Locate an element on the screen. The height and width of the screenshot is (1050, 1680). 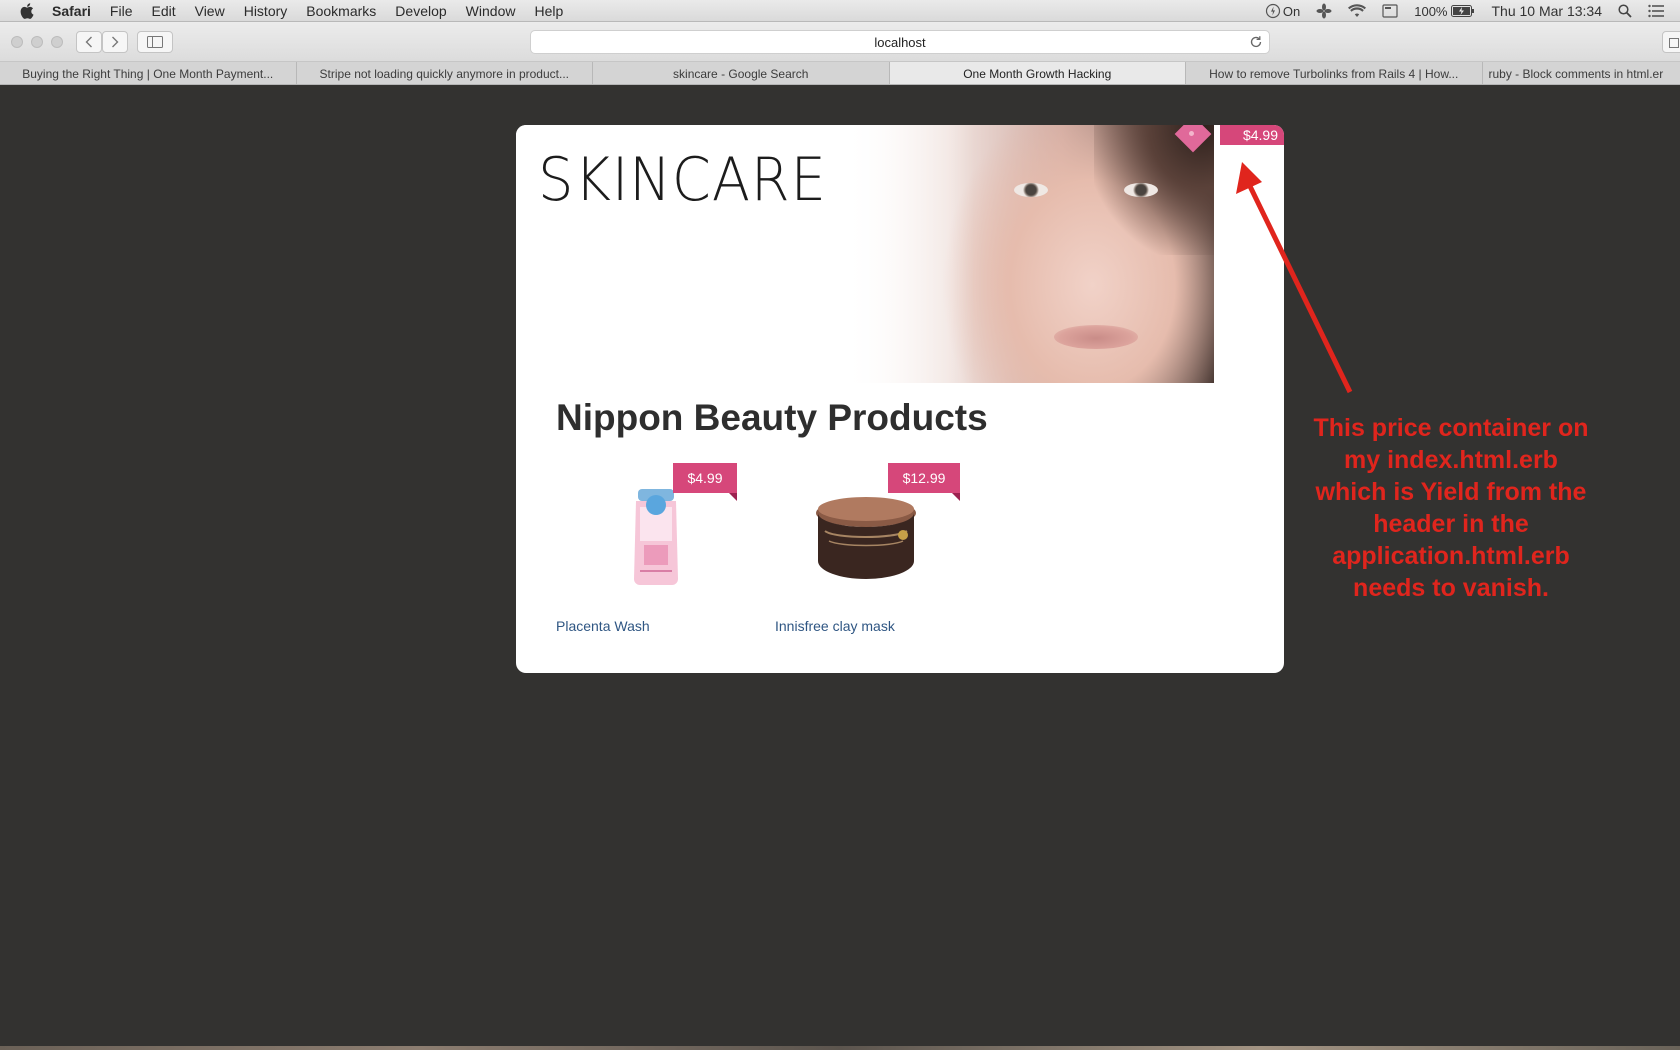
header-banner: SKINCARE is located at coordinates (865, 254).